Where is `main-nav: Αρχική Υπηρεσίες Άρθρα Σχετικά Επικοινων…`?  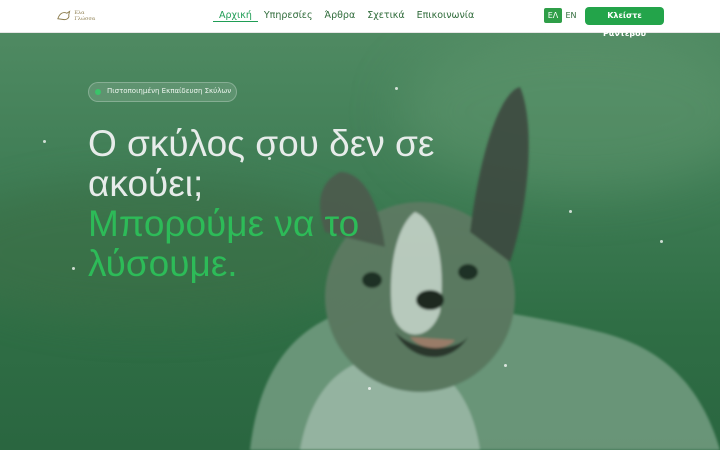 main-nav: Αρχική Υπηρεσίες Άρθρα Σχετικά Επικοινων… is located at coordinates (346, 16).